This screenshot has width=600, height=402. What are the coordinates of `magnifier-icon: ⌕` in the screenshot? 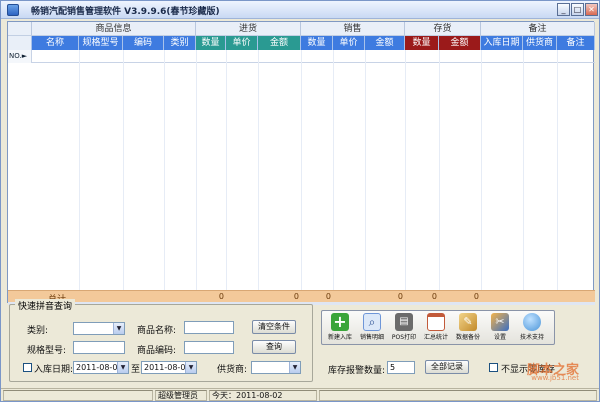 It's located at (372, 322).